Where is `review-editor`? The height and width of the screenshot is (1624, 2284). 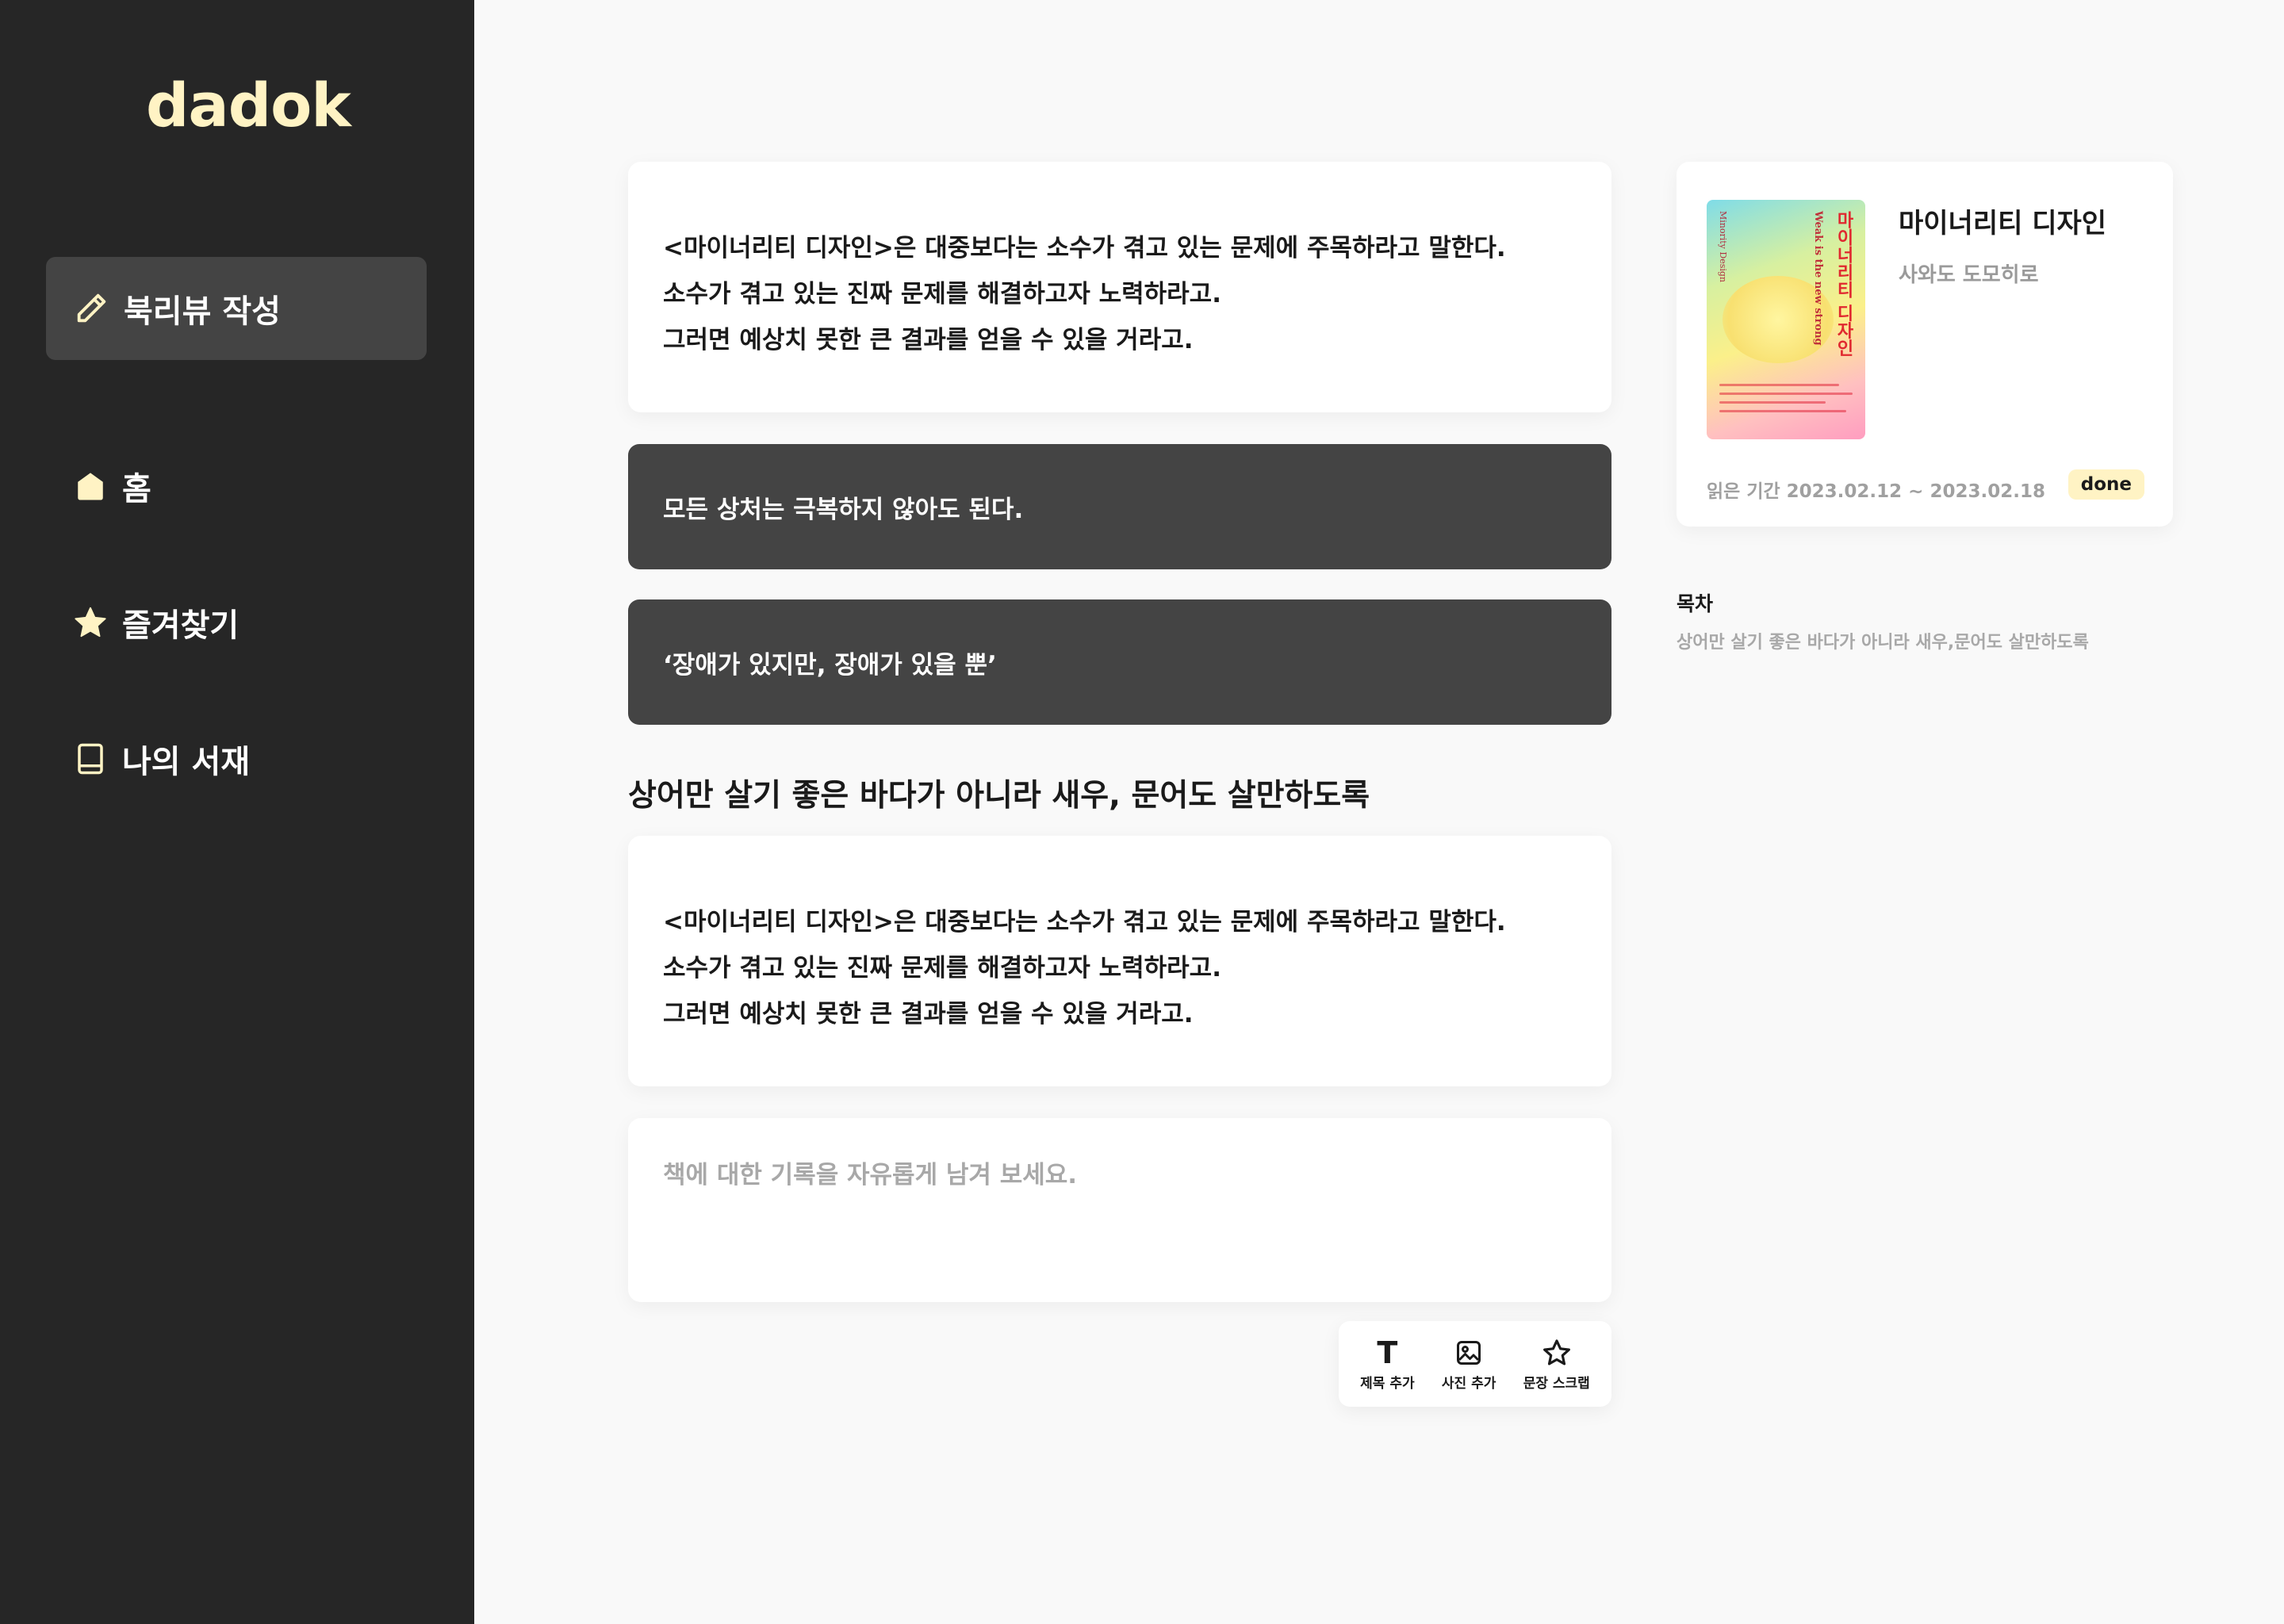 review-editor is located at coordinates (1119, 1210).